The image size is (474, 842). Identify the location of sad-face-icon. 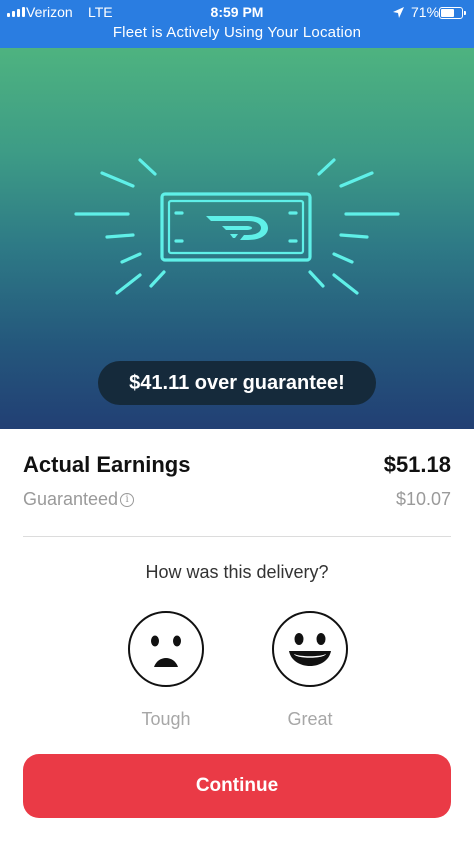
(166, 649).